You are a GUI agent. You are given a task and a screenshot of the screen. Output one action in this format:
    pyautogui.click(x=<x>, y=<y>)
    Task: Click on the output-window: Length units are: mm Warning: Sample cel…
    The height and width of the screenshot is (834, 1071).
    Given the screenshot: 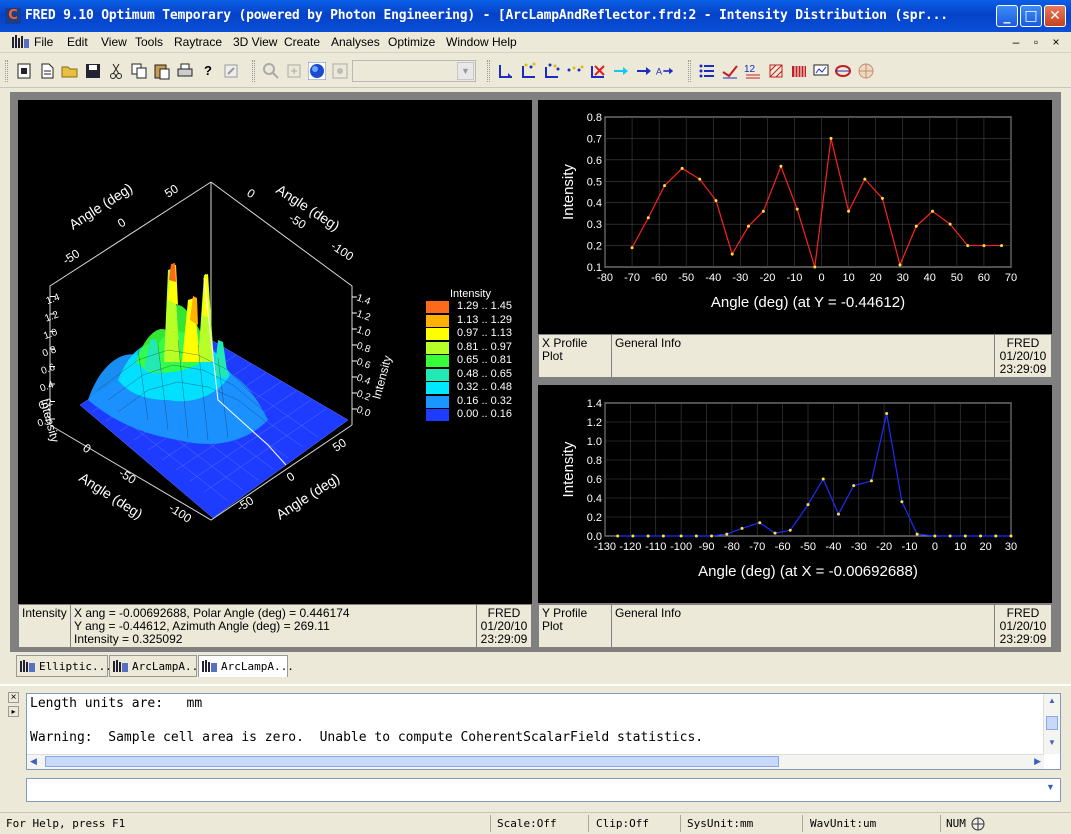 What is the action you would take?
    pyautogui.click(x=543, y=731)
    